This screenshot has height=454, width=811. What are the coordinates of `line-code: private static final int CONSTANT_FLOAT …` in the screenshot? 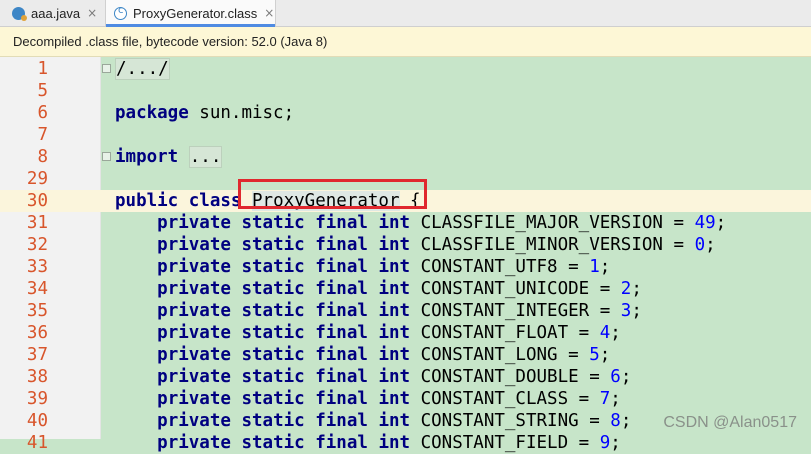 It's located at (389, 333).